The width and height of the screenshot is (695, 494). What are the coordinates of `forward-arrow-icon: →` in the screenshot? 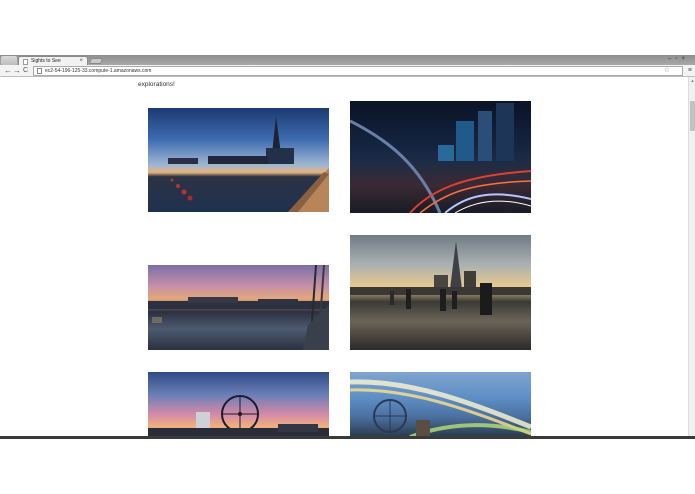 It's located at (17, 71).